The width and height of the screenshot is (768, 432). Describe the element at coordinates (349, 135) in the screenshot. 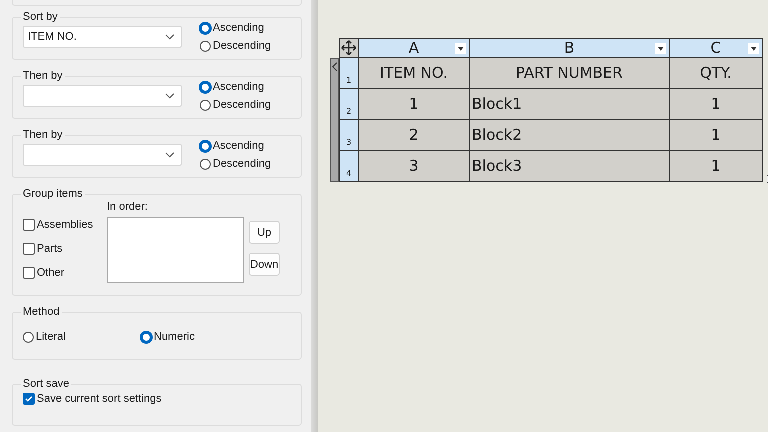

I see `row-number: 3` at that location.